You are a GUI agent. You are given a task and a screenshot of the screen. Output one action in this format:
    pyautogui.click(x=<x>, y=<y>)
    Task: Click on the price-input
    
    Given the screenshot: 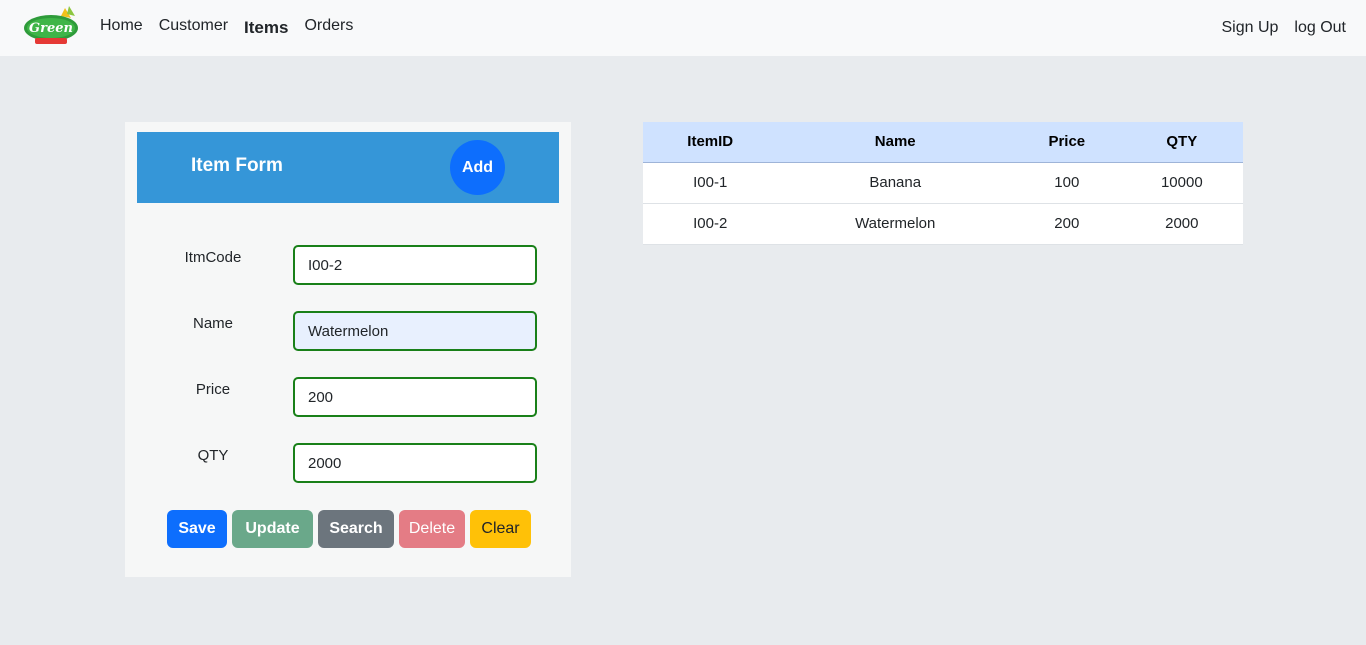 What is the action you would take?
    pyautogui.click(x=415, y=397)
    